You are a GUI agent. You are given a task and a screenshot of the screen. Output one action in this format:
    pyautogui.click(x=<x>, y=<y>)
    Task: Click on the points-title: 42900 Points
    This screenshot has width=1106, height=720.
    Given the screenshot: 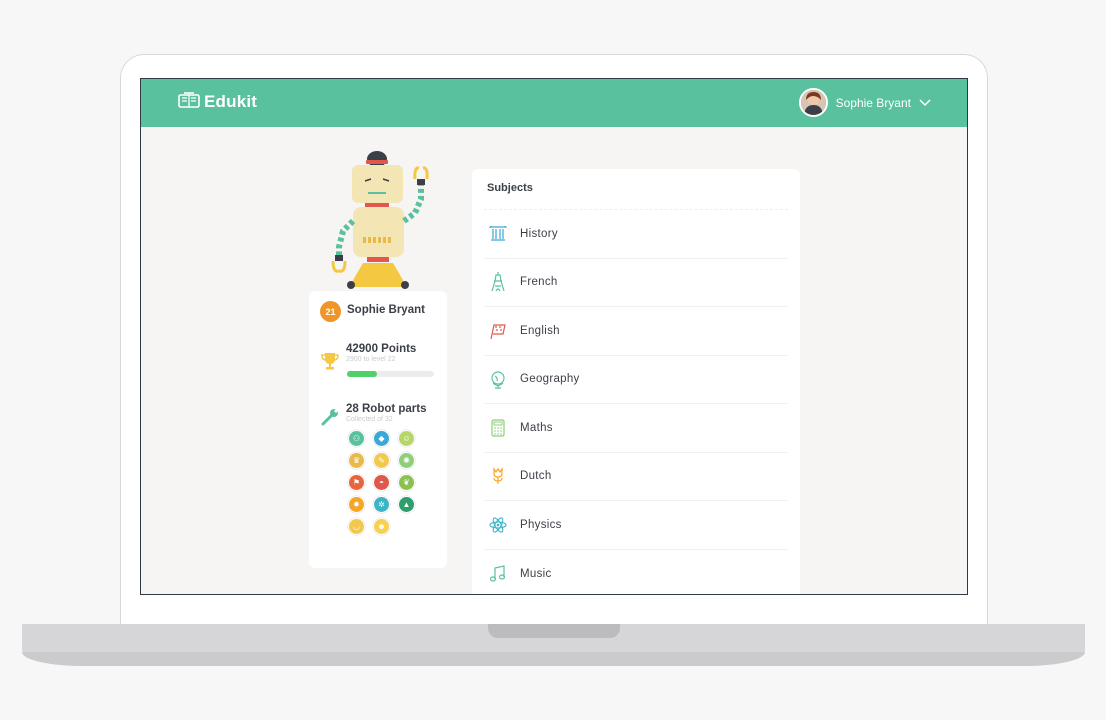 What is the action you would take?
    pyautogui.click(x=381, y=349)
    